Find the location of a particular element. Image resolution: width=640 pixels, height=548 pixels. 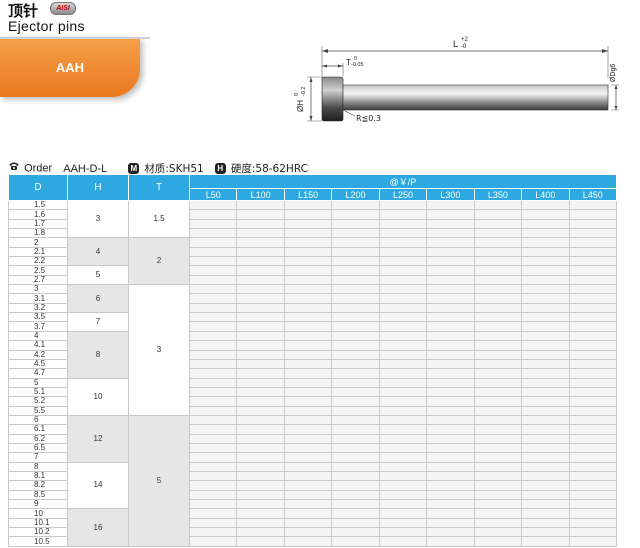

length-header: L350 is located at coordinates (498, 194).